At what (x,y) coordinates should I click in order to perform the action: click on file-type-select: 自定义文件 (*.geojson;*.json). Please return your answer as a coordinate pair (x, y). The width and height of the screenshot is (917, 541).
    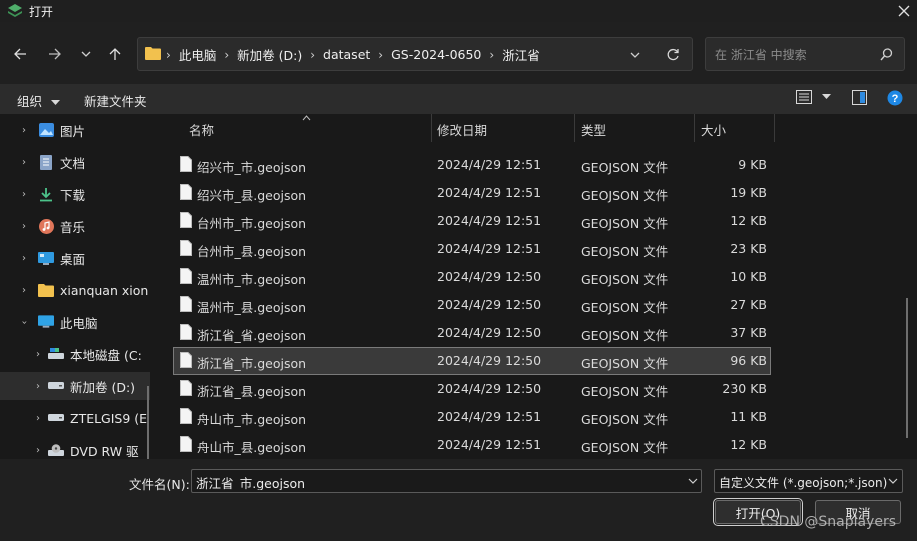
    Looking at the image, I should click on (808, 481).